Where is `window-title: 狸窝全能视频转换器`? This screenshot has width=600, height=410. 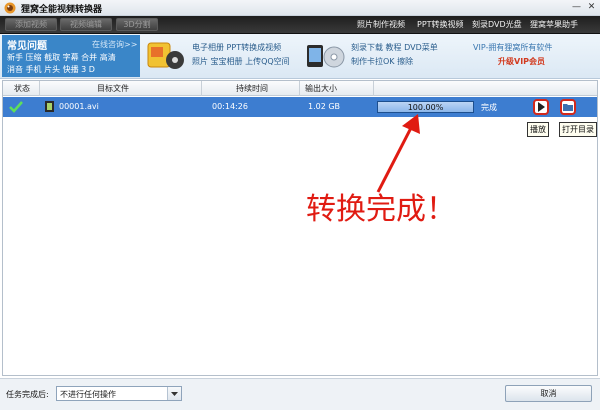
window-title: 狸窝全能视频转换器 is located at coordinates (62, 10).